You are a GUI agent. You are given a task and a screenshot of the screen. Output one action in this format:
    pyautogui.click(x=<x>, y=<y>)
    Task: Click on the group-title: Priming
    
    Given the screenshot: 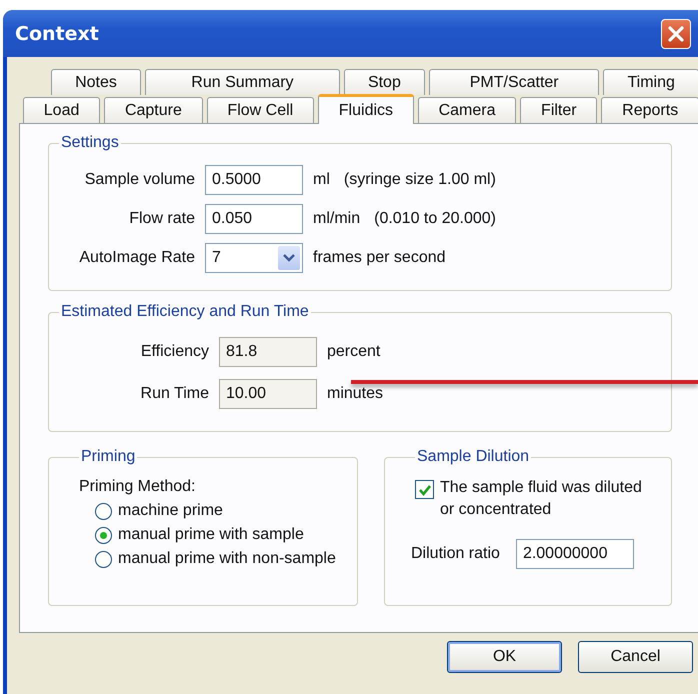 What is the action you would take?
    pyautogui.click(x=108, y=457)
    